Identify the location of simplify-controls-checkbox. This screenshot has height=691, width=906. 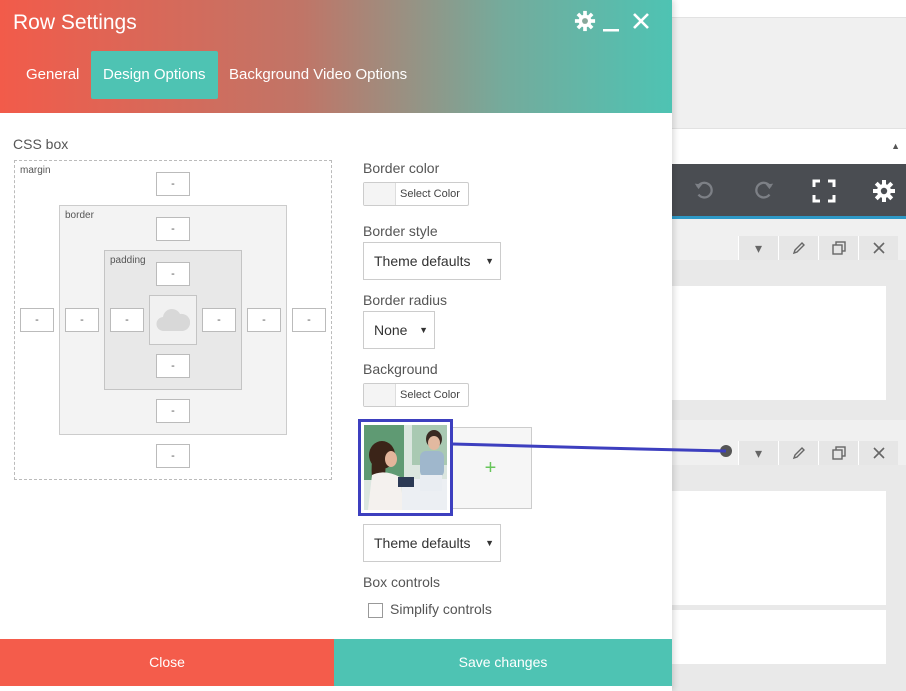
(375, 610).